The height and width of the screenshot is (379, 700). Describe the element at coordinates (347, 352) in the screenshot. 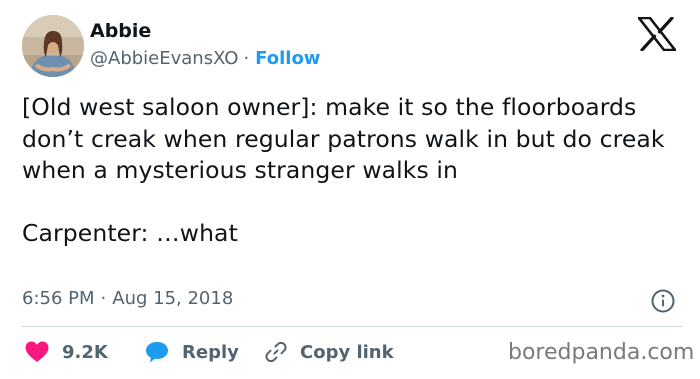

I see `copy-link-label: Copy link` at that location.